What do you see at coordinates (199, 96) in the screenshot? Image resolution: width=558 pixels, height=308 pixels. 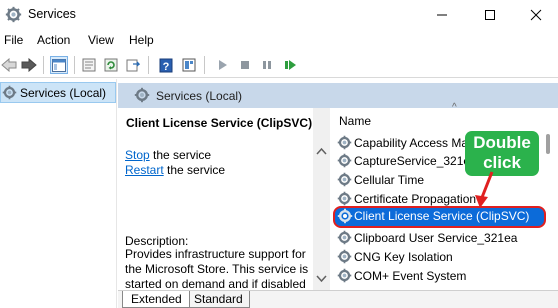 I see `main-header-label: Services (Local)` at bounding box center [199, 96].